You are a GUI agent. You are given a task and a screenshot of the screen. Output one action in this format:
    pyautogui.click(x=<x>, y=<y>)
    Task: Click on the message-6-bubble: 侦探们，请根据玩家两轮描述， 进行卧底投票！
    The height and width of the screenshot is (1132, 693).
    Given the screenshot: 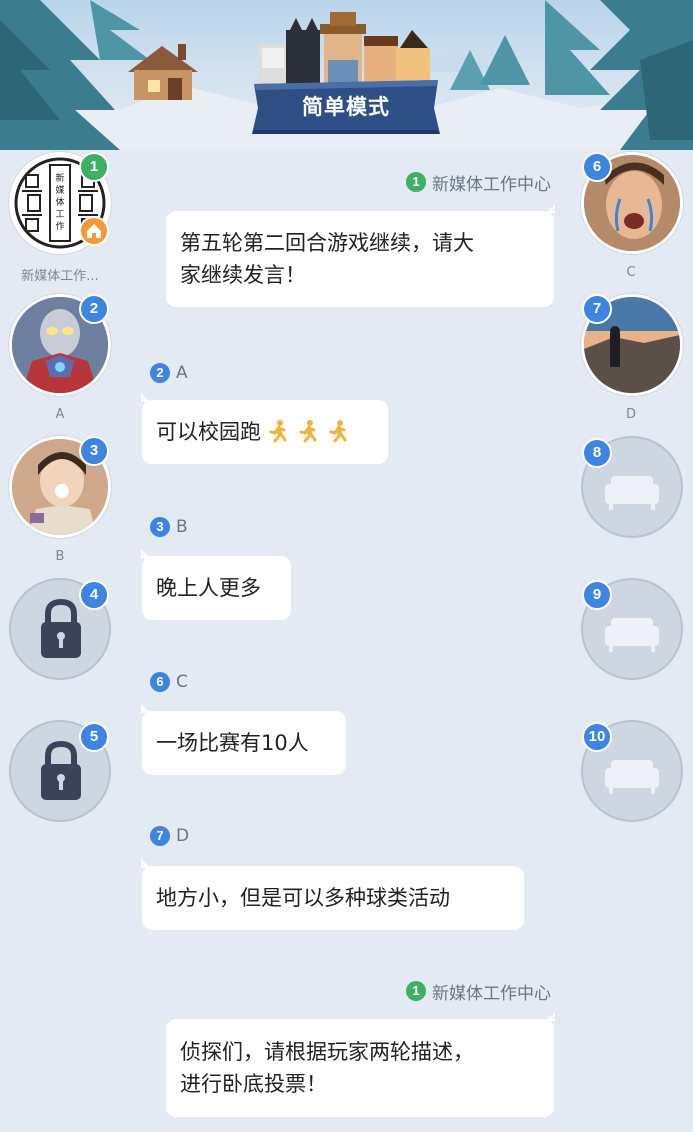 What is the action you would take?
    pyautogui.click(x=360, y=1064)
    